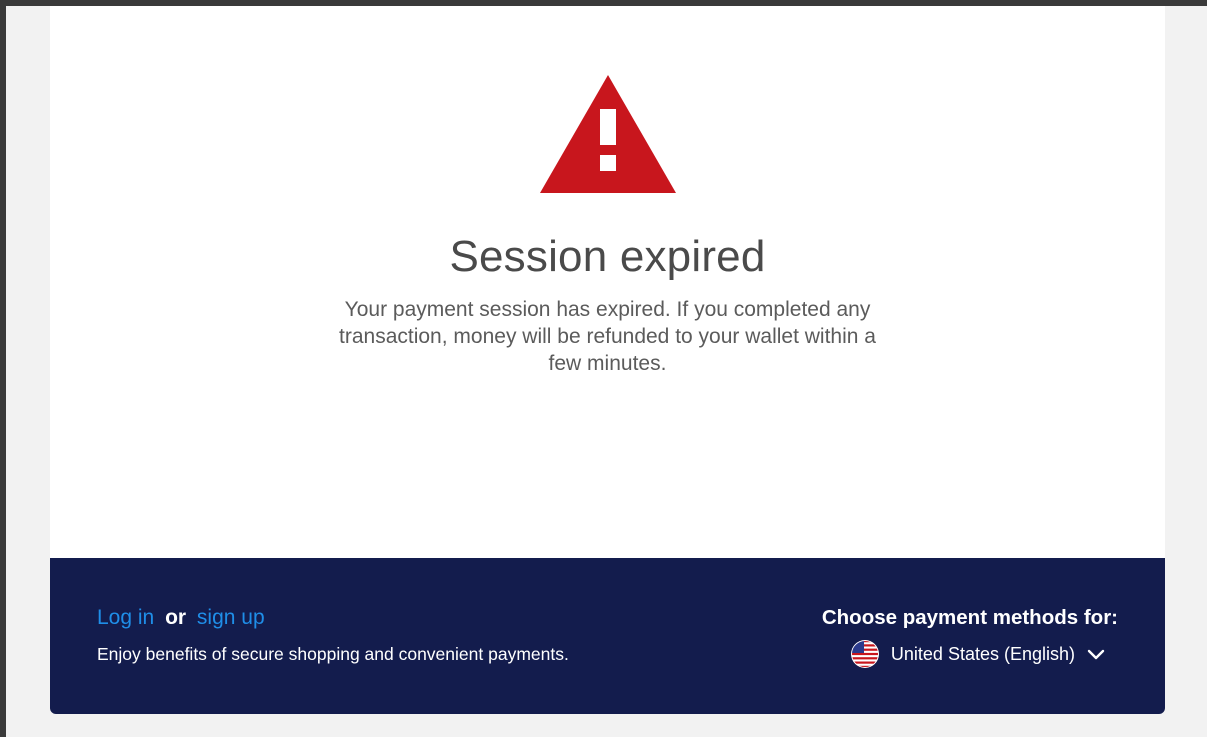  I want to click on chevron-down-icon, so click(1096, 654).